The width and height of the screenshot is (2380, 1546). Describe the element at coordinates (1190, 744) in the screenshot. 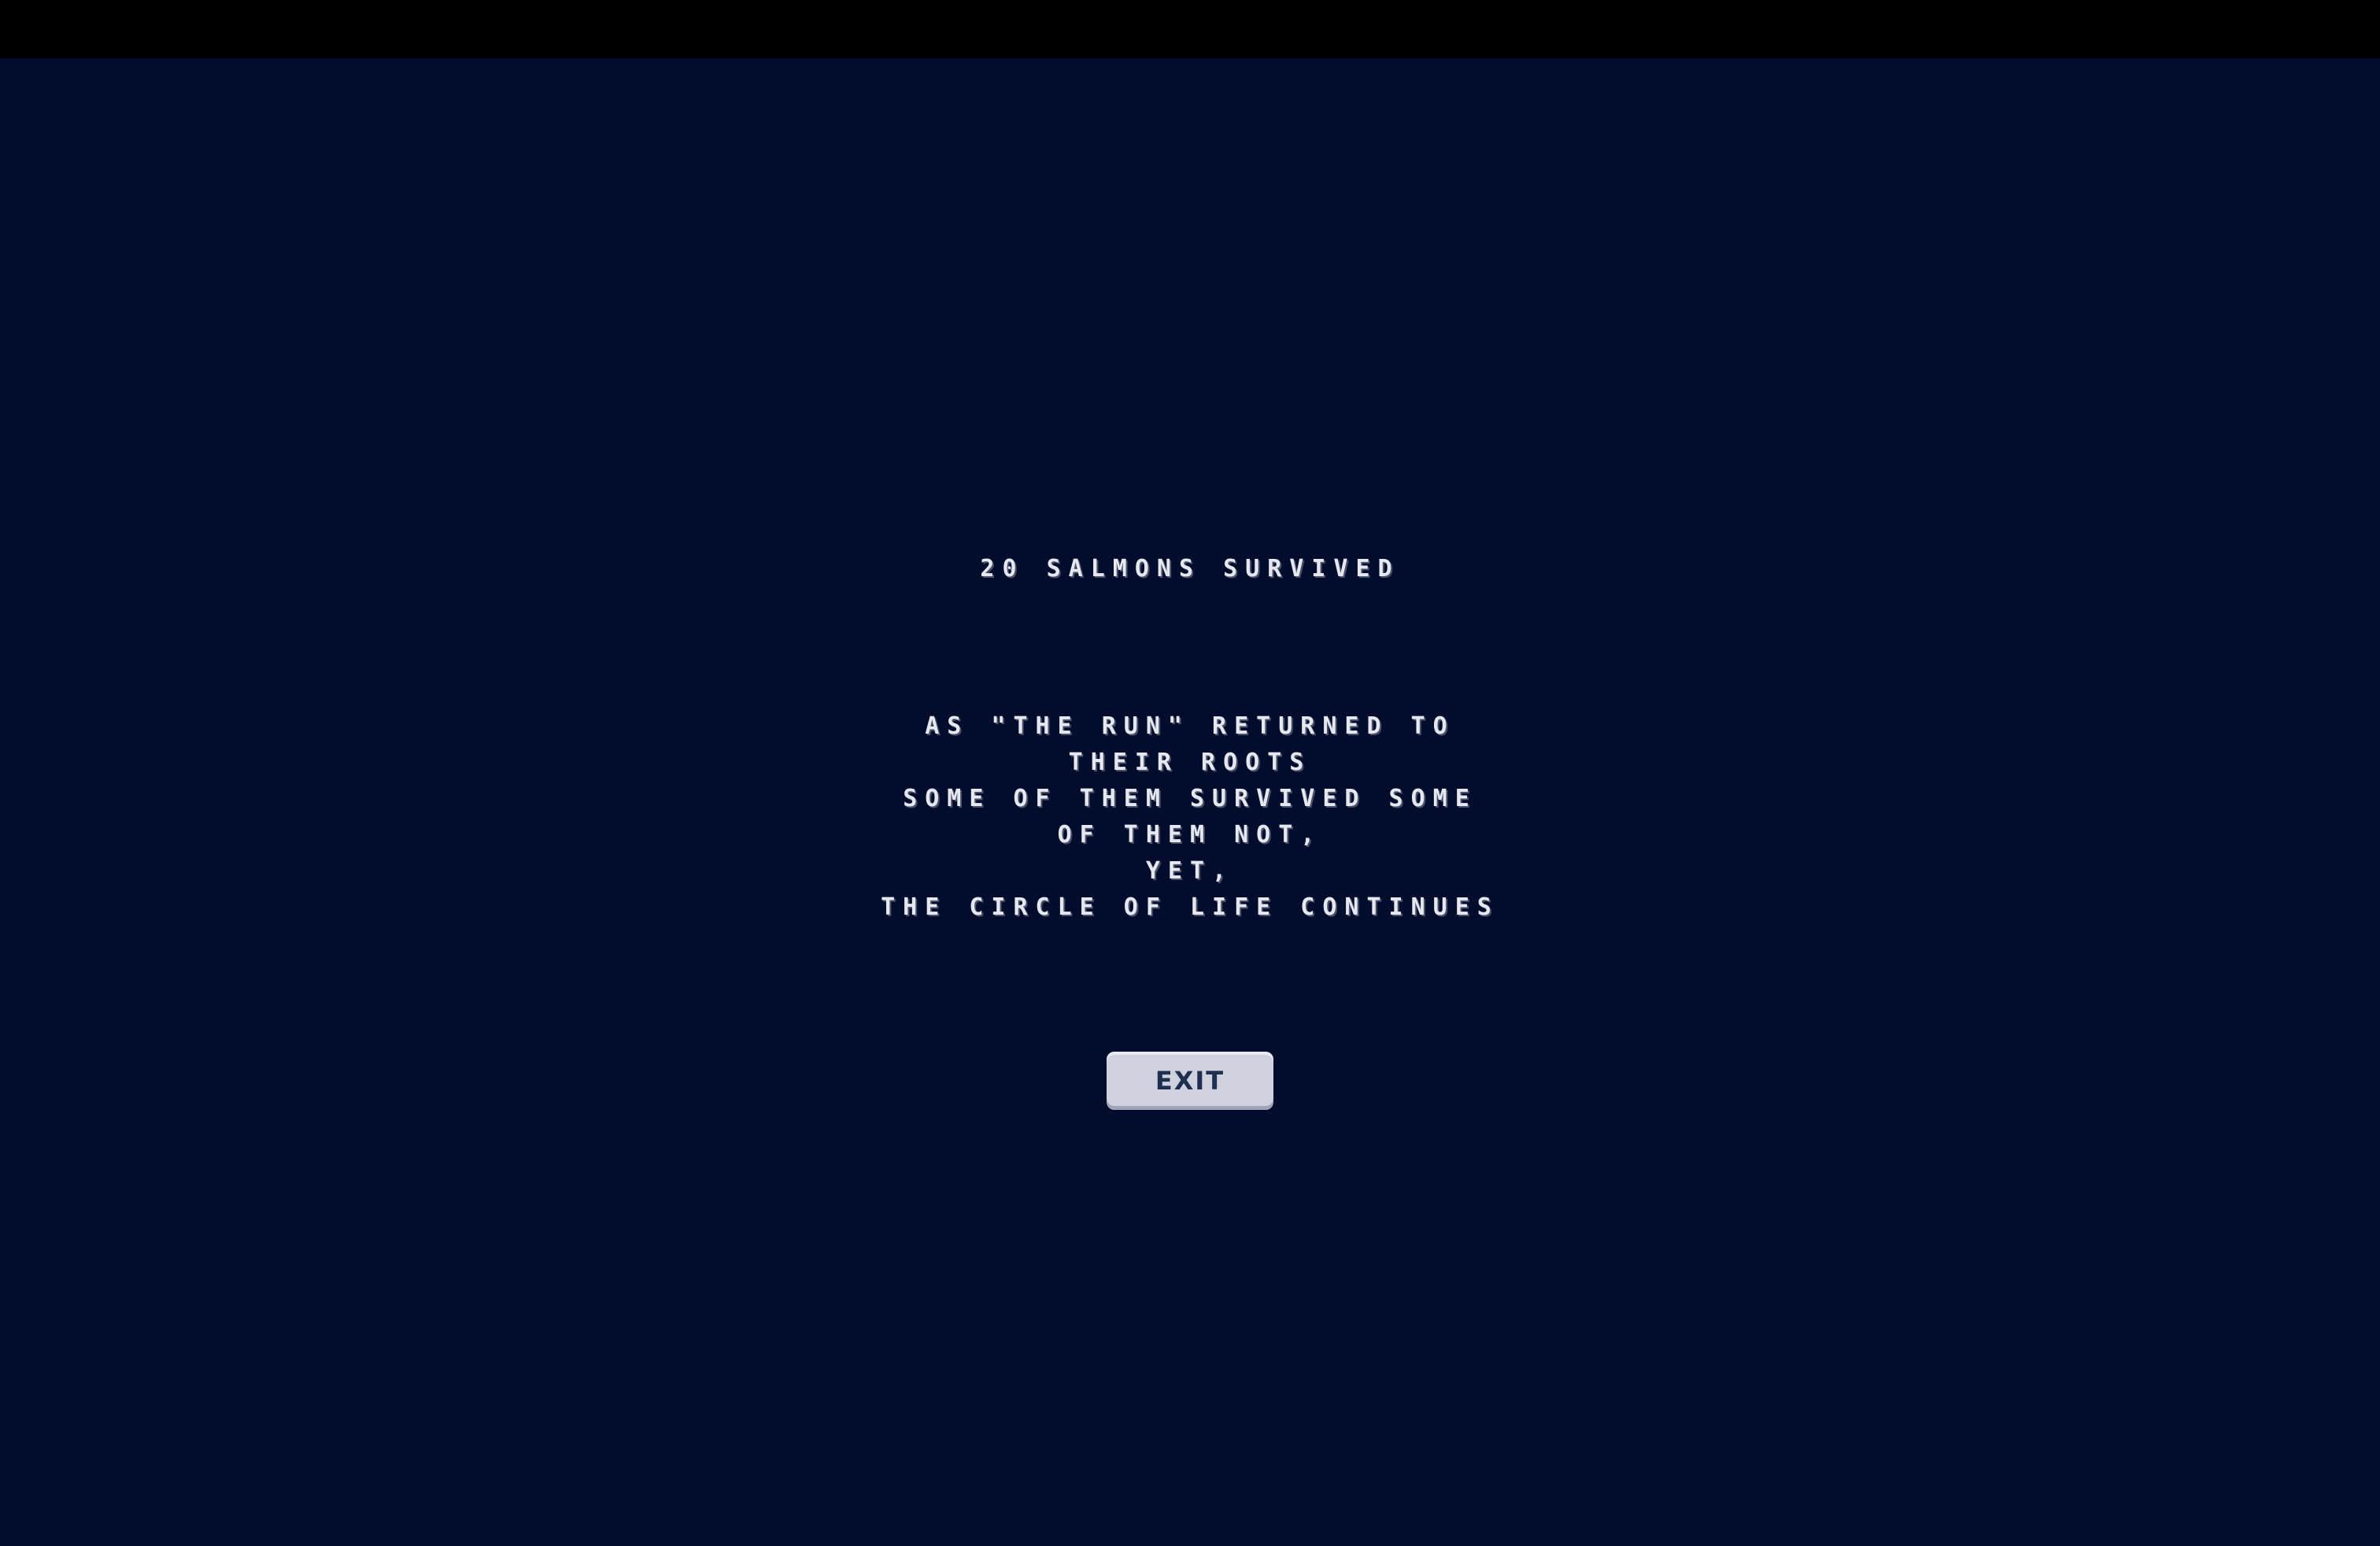

I see `message-line: AS "THE RUN" RETURNED TO THEIR ROOTS` at that location.